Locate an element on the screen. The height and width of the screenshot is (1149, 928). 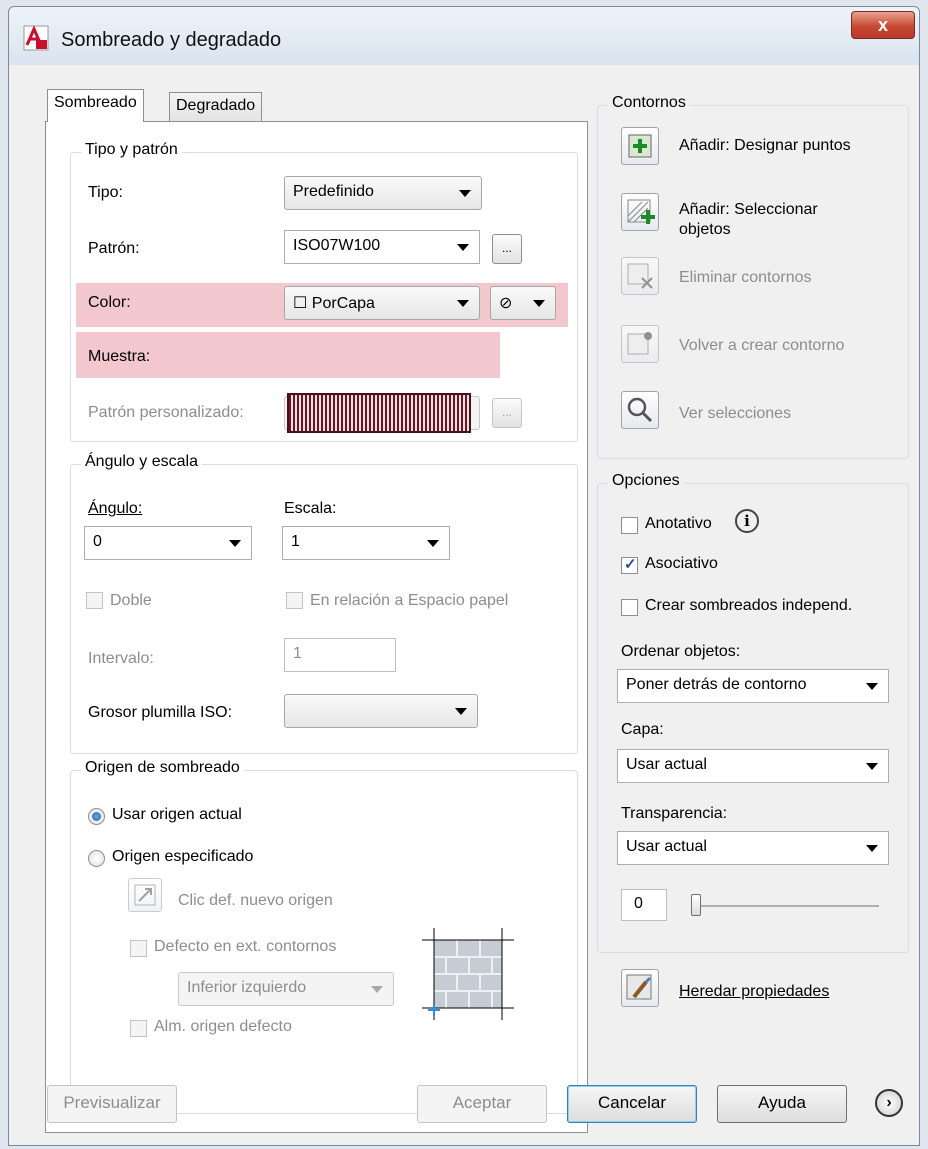
view-selections-icon is located at coordinates (640, 410).